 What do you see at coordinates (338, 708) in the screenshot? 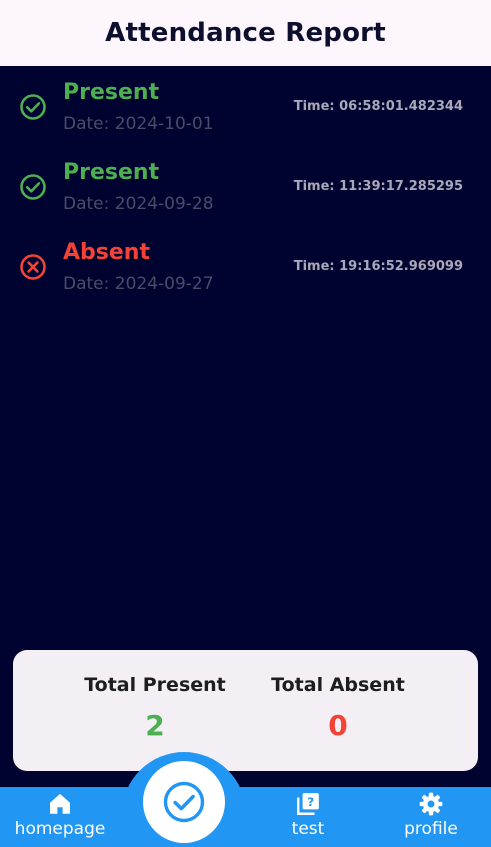
I see `total-absent: Total Absent 0` at bounding box center [338, 708].